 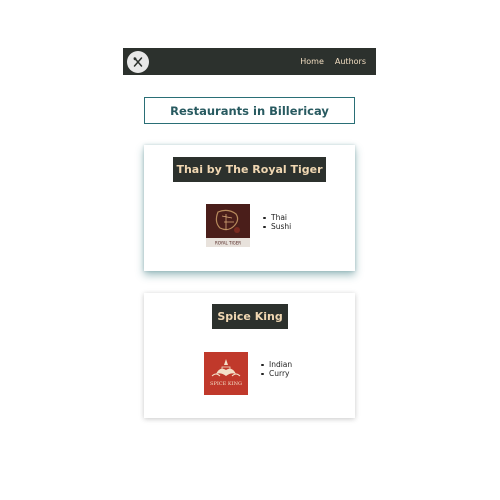 I want to click on navbar: Home Authors, so click(x=249, y=61).